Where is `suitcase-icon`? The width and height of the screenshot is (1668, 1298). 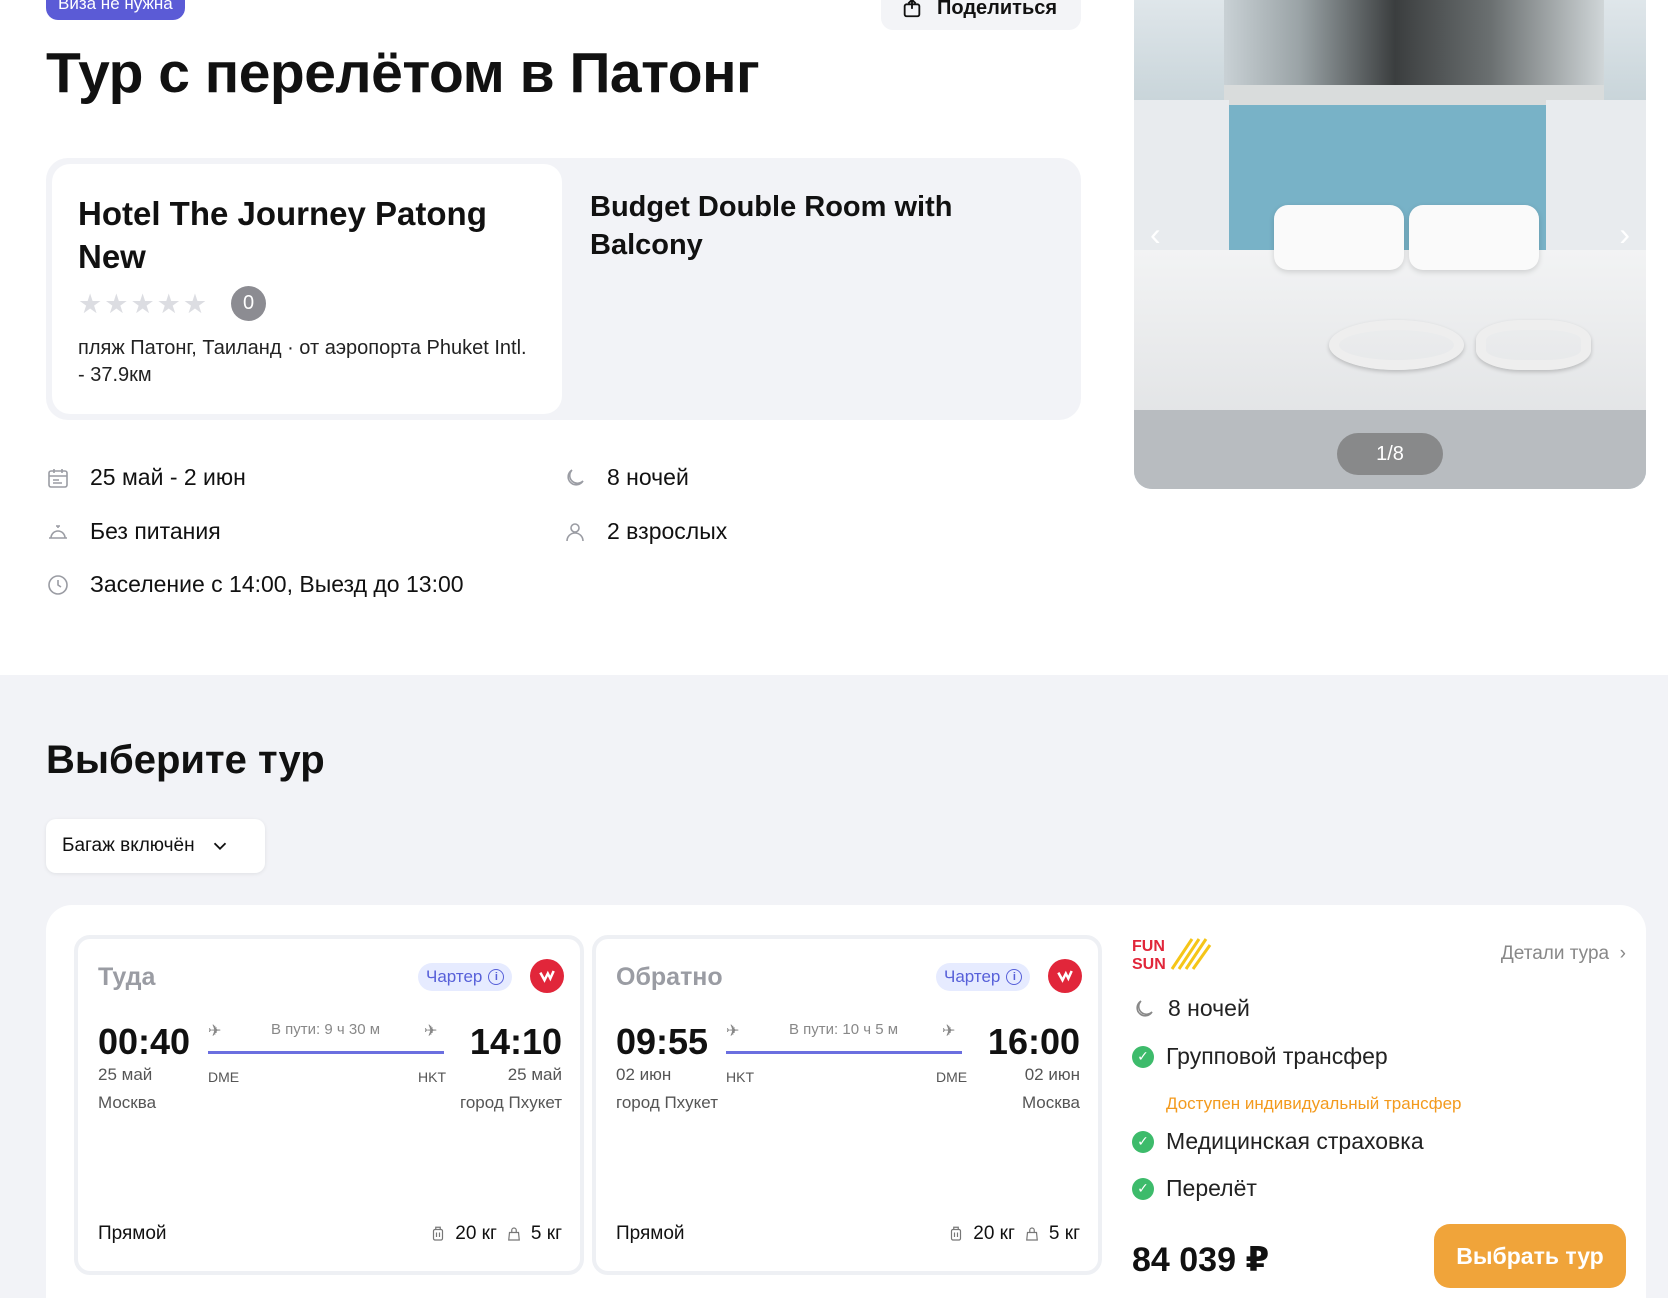 suitcase-icon is located at coordinates (438, 1233).